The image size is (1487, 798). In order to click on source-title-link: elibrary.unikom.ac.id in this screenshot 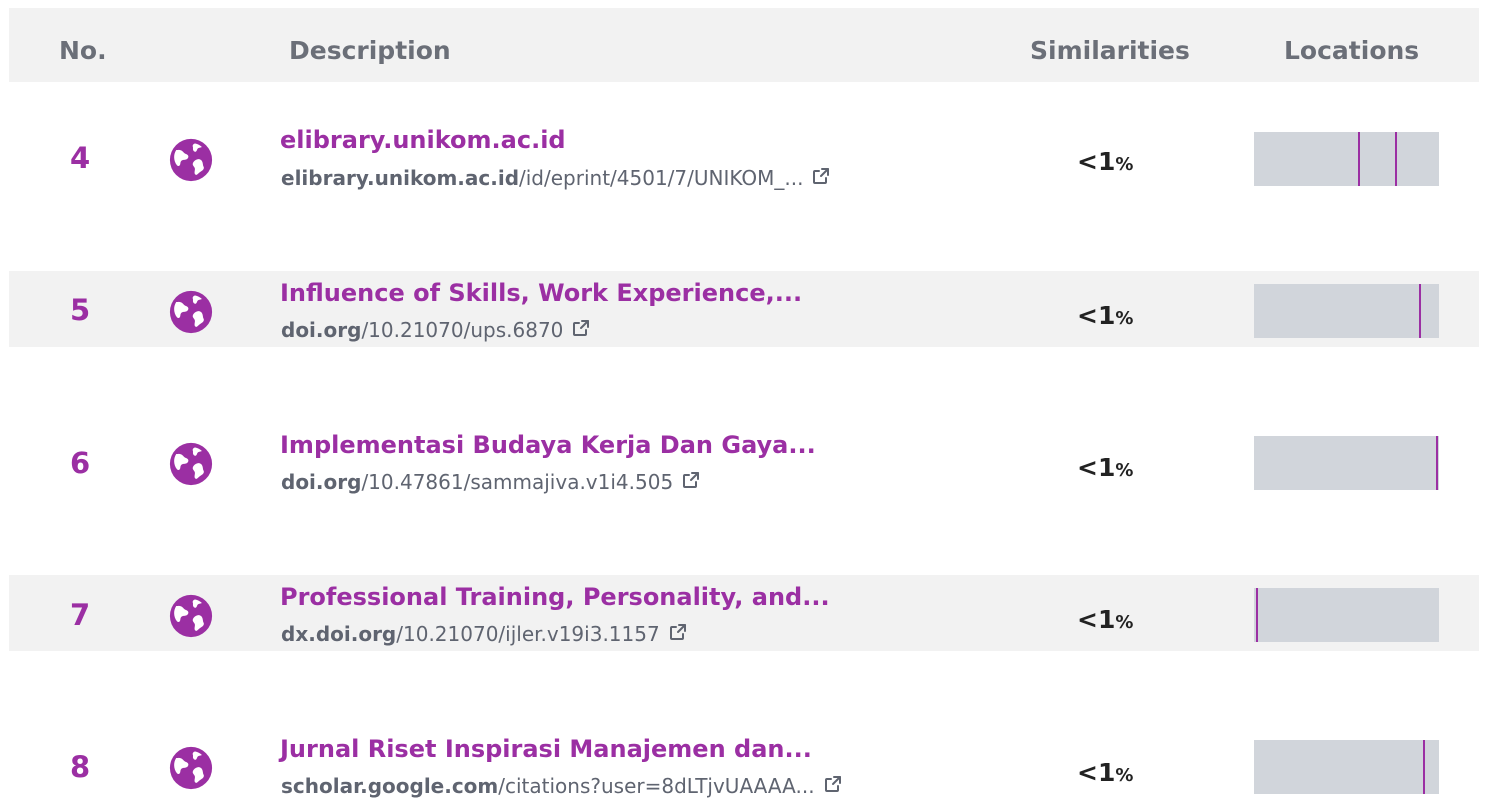, I will do `click(423, 140)`.